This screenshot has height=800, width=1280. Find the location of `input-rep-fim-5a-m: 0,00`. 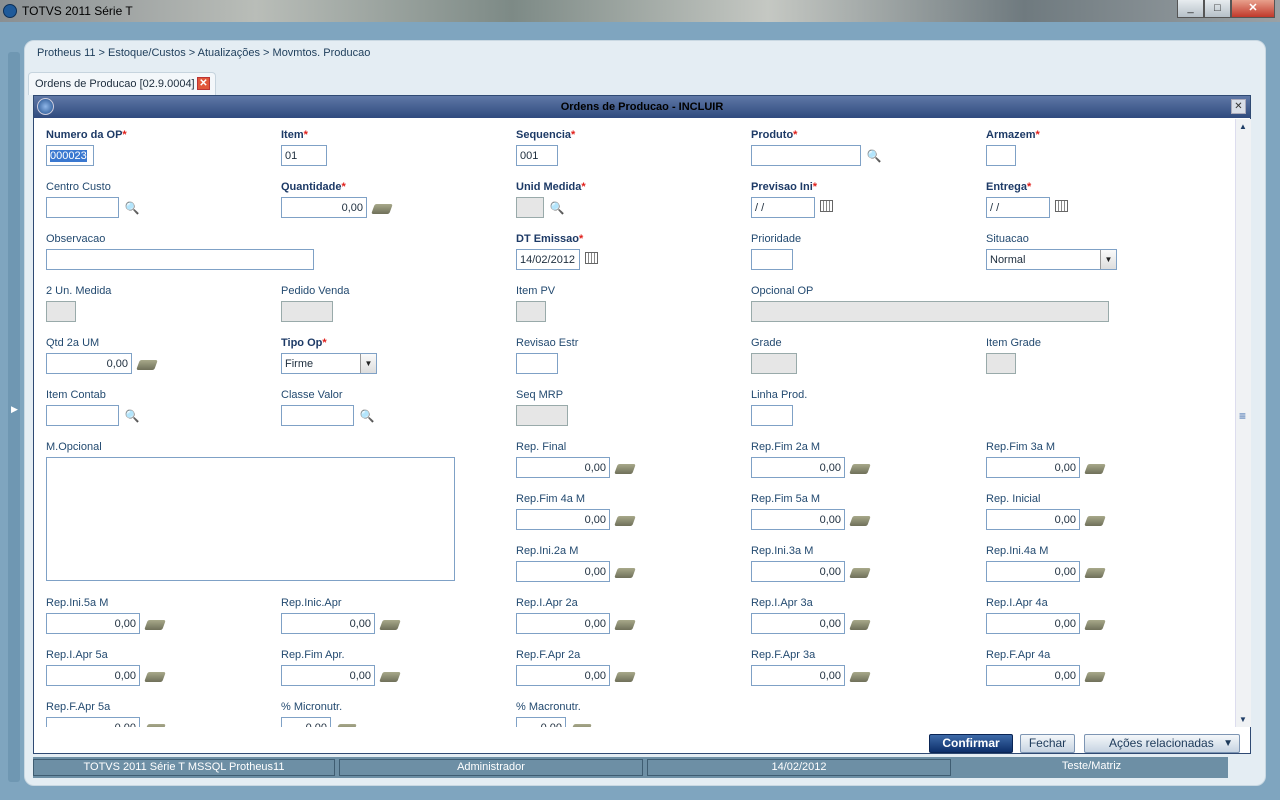

input-rep-fim-5a-m: 0,00 is located at coordinates (798, 519).